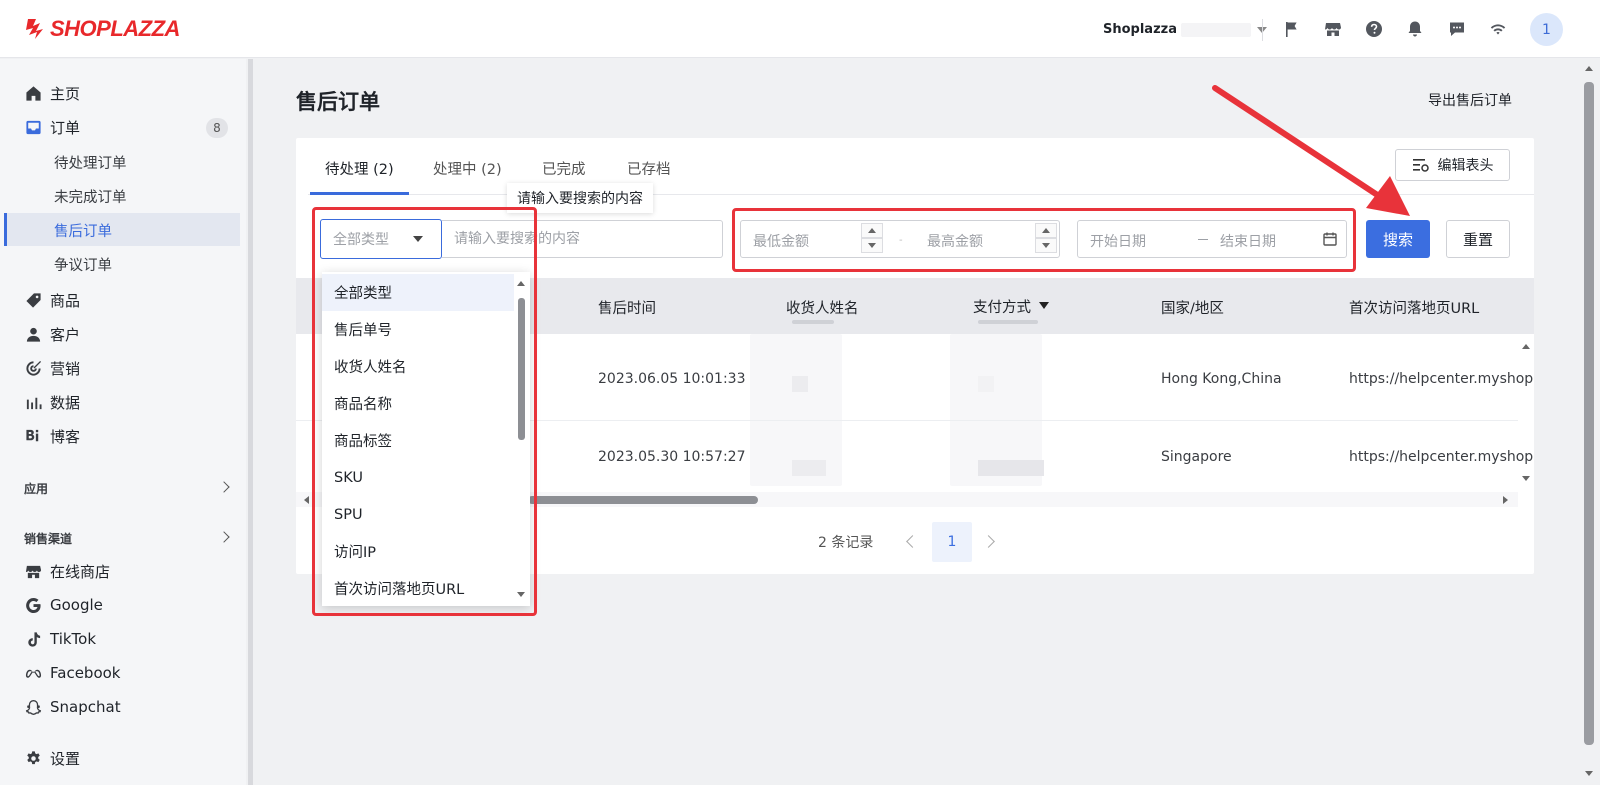 The image size is (1600, 785). I want to click on sidebar-section-apps: 应用, so click(36, 488).